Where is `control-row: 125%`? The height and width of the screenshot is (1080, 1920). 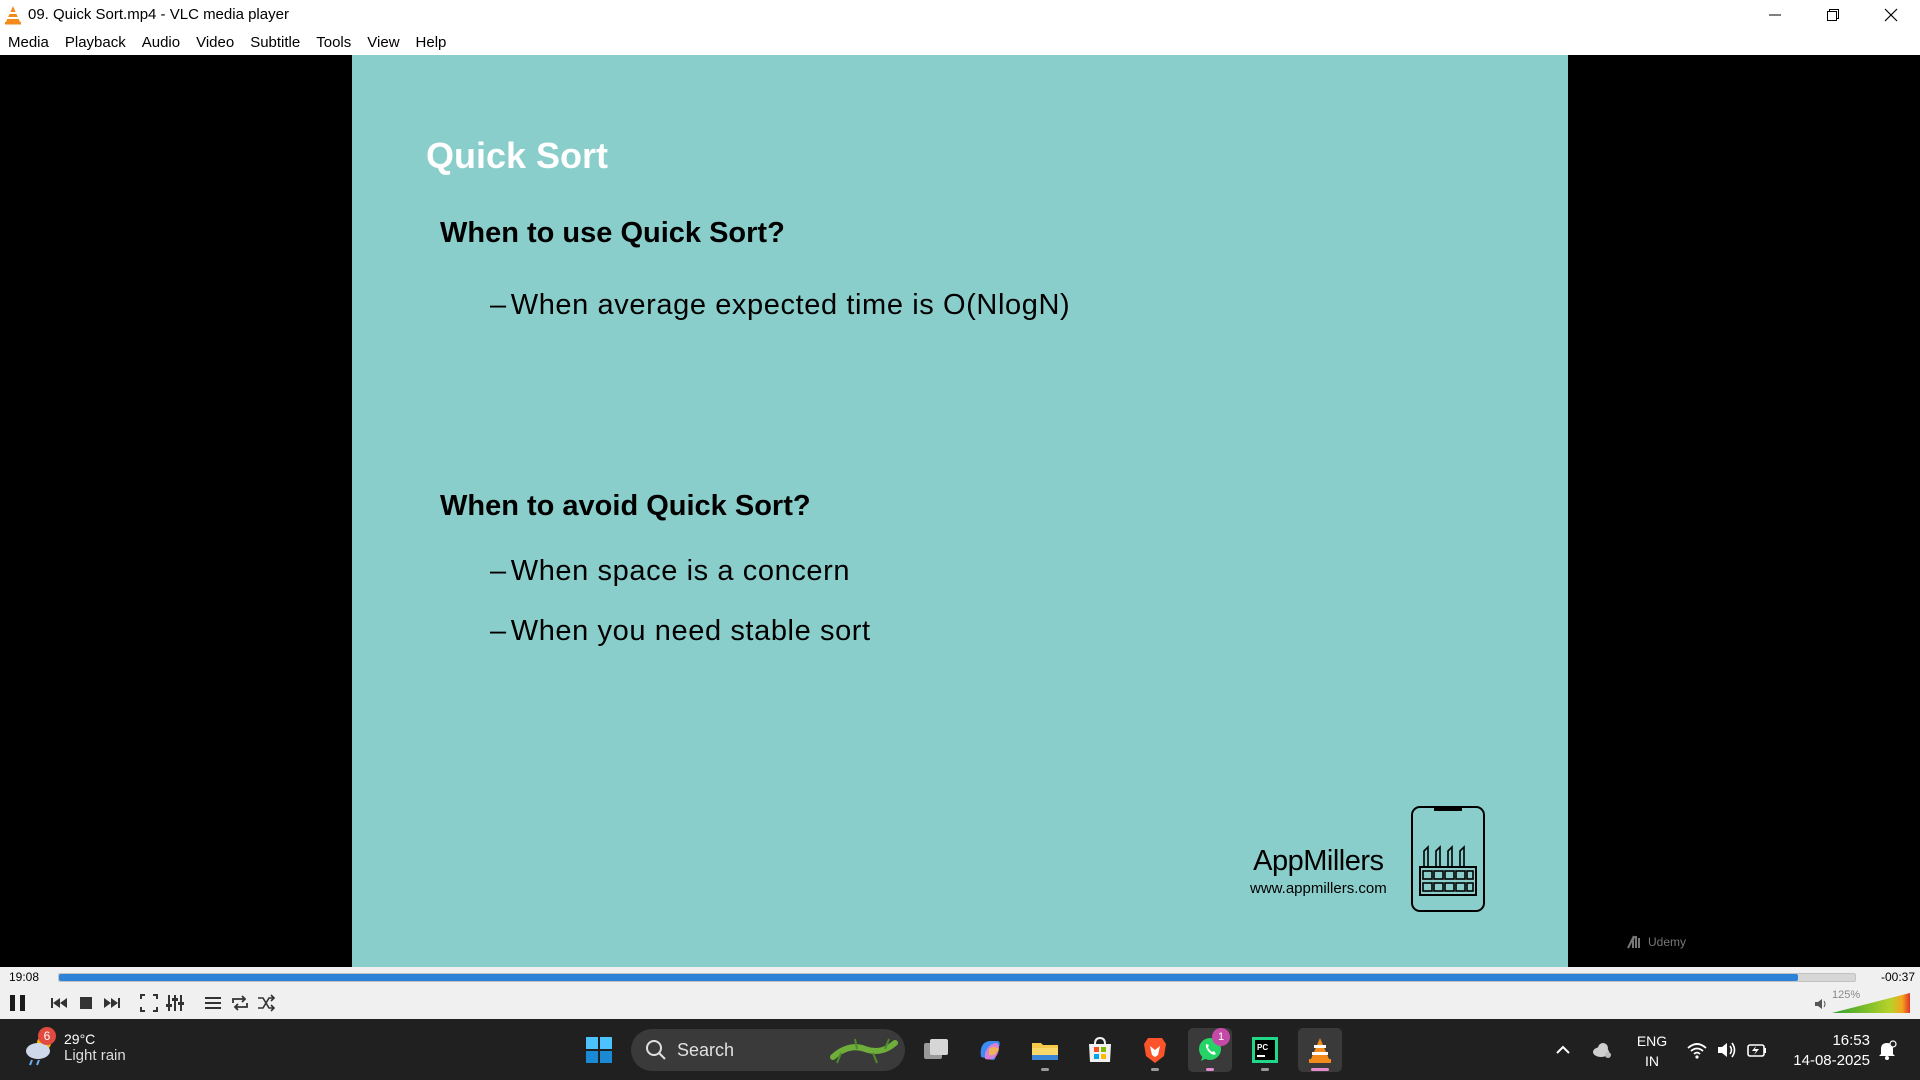
control-row: 125% is located at coordinates (960, 1003).